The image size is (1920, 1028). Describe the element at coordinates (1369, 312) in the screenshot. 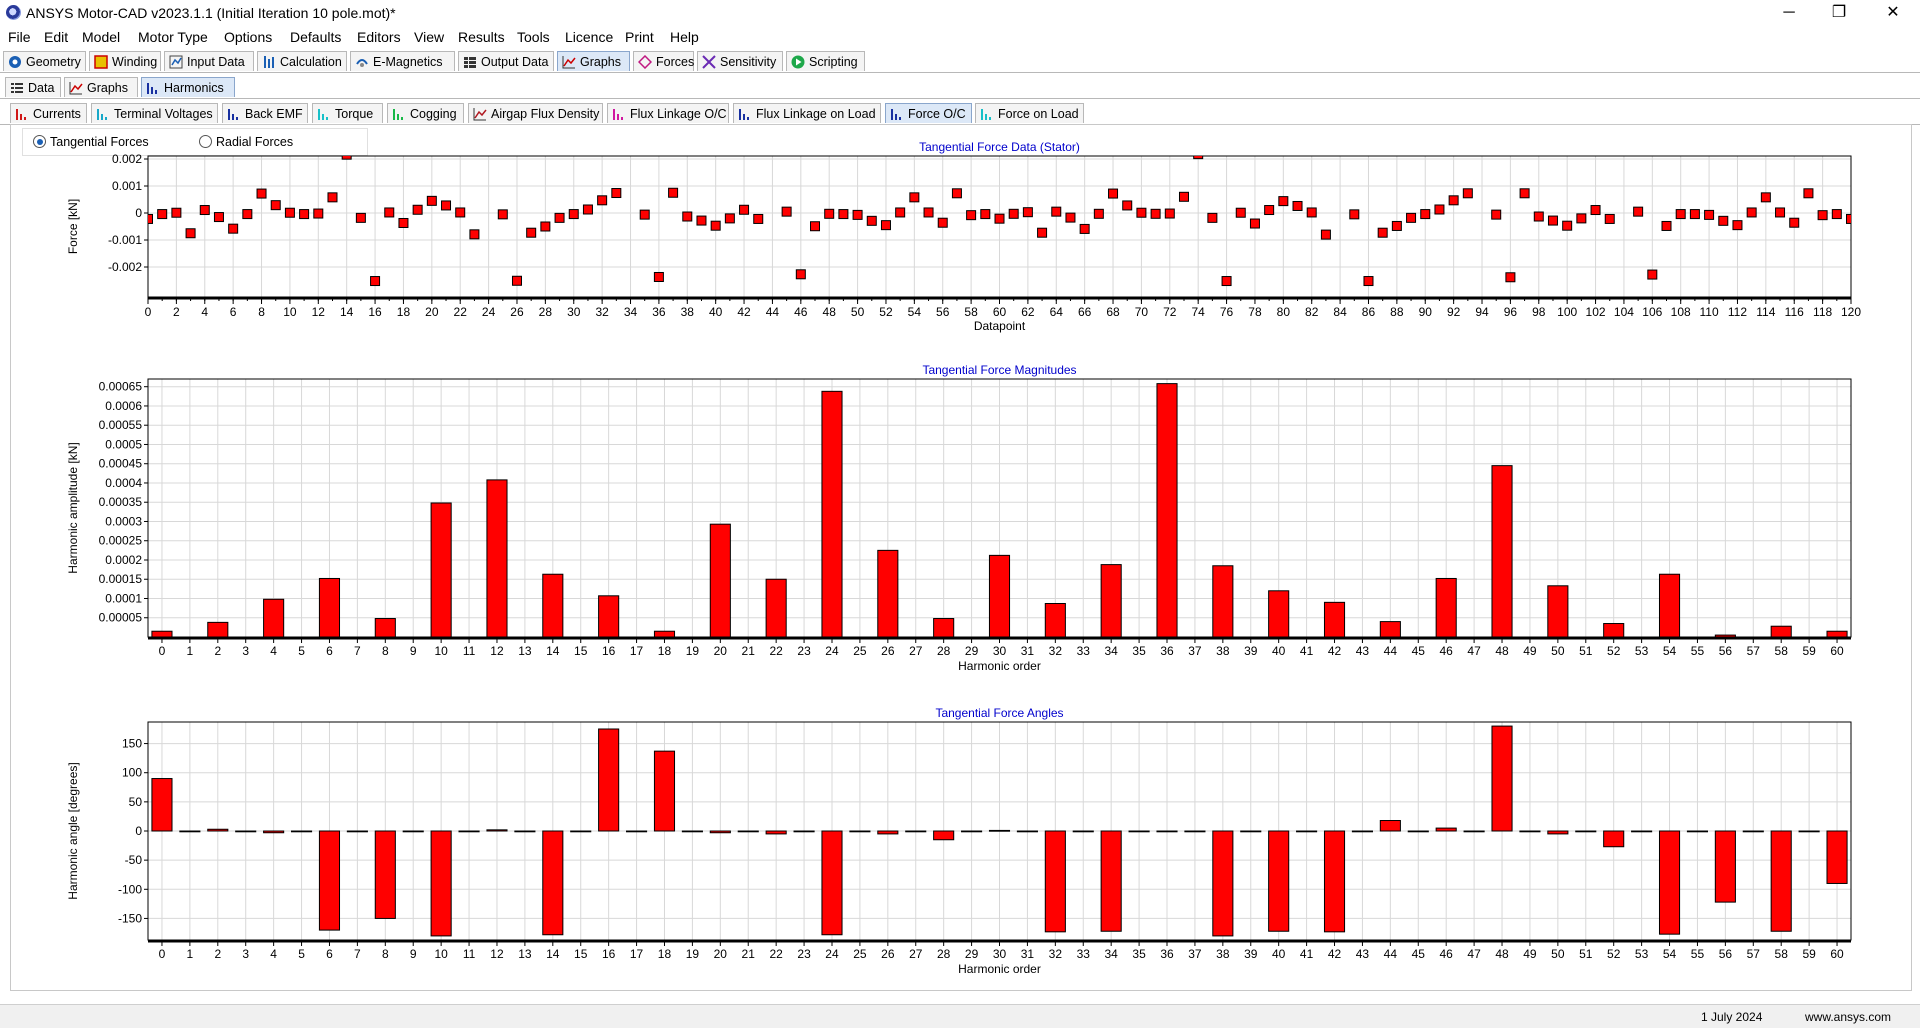

I see `force-data-x-tick-label: 86` at that location.